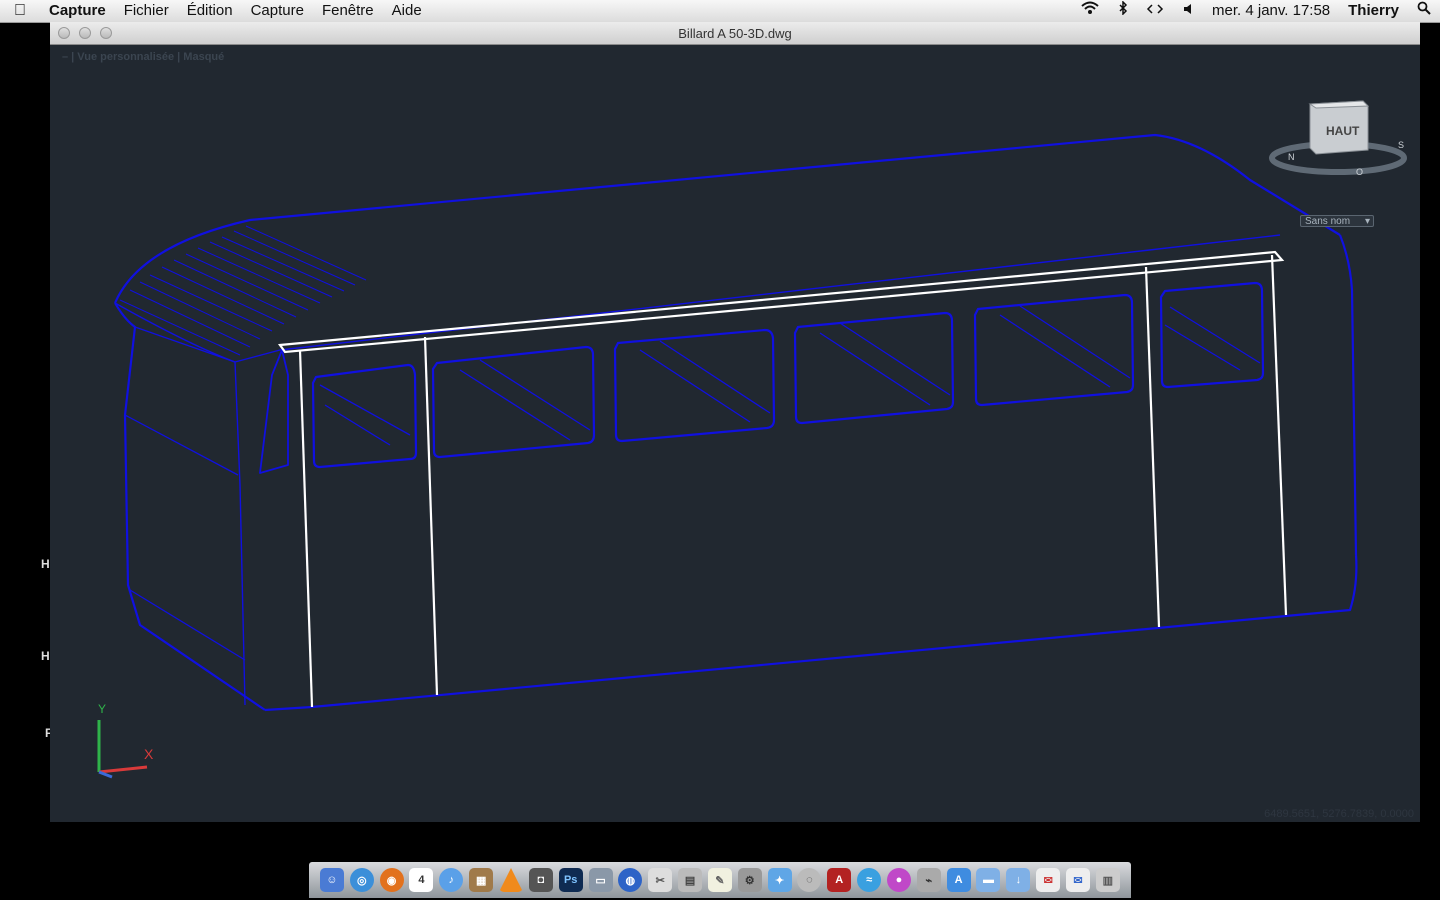  What do you see at coordinates (481, 880) in the screenshot?
I see `photo-icon: ▦` at bounding box center [481, 880].